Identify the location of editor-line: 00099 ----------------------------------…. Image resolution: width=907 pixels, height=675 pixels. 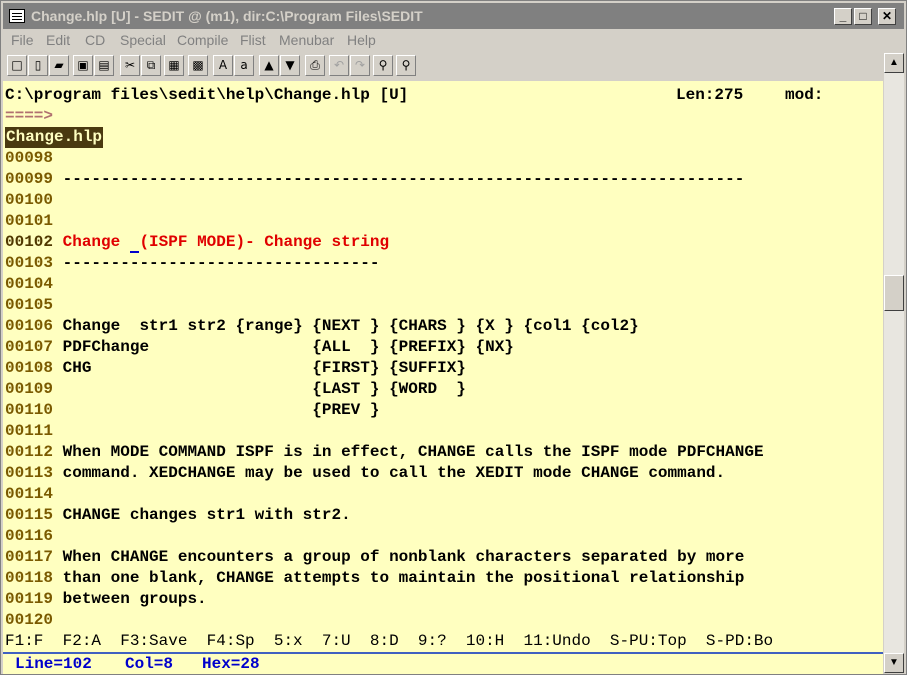
(374, 179).